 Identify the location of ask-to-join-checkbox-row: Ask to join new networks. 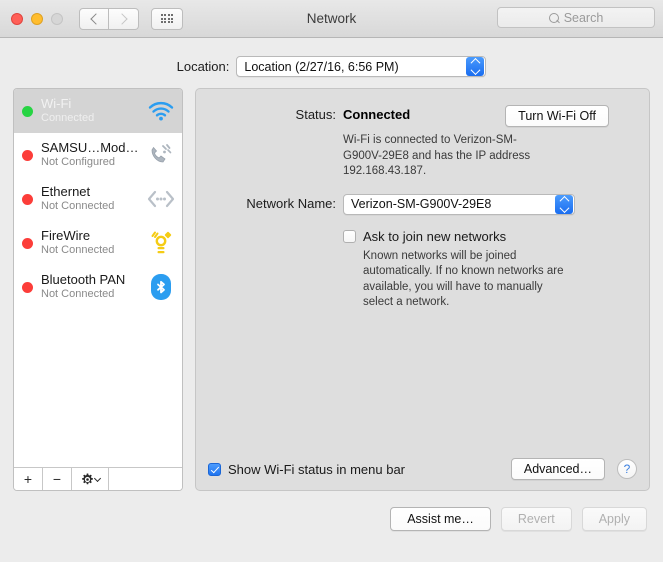
(496, 236).